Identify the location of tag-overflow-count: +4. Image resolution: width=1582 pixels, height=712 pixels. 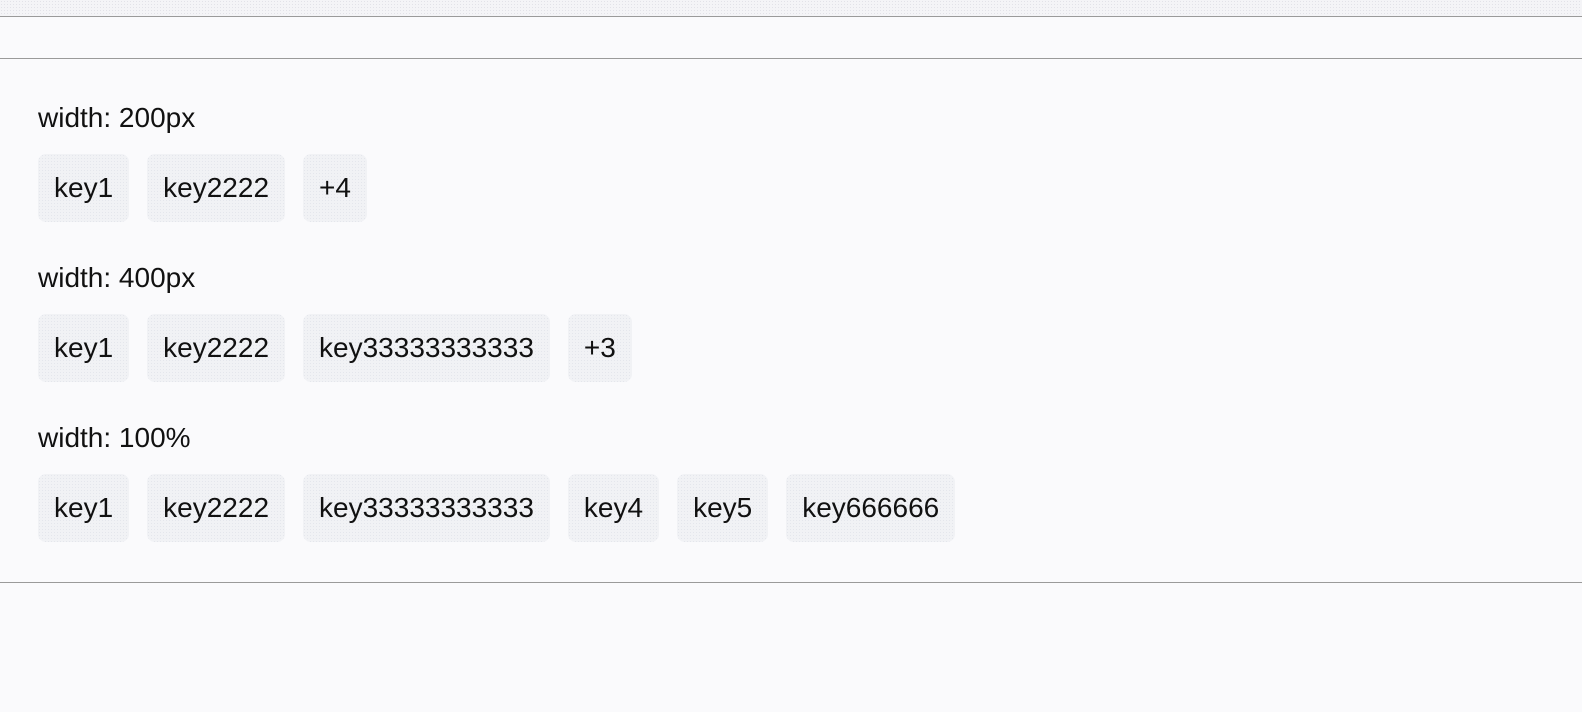
(335, 188).